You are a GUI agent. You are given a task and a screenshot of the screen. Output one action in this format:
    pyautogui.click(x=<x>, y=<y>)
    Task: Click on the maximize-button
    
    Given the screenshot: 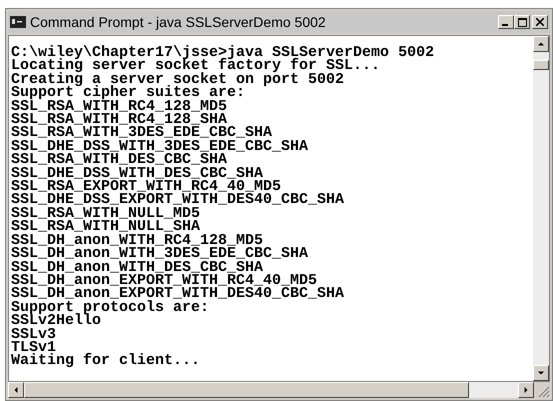 What is the action you would take?
    pyautogui.click(x=522, y=22)
    